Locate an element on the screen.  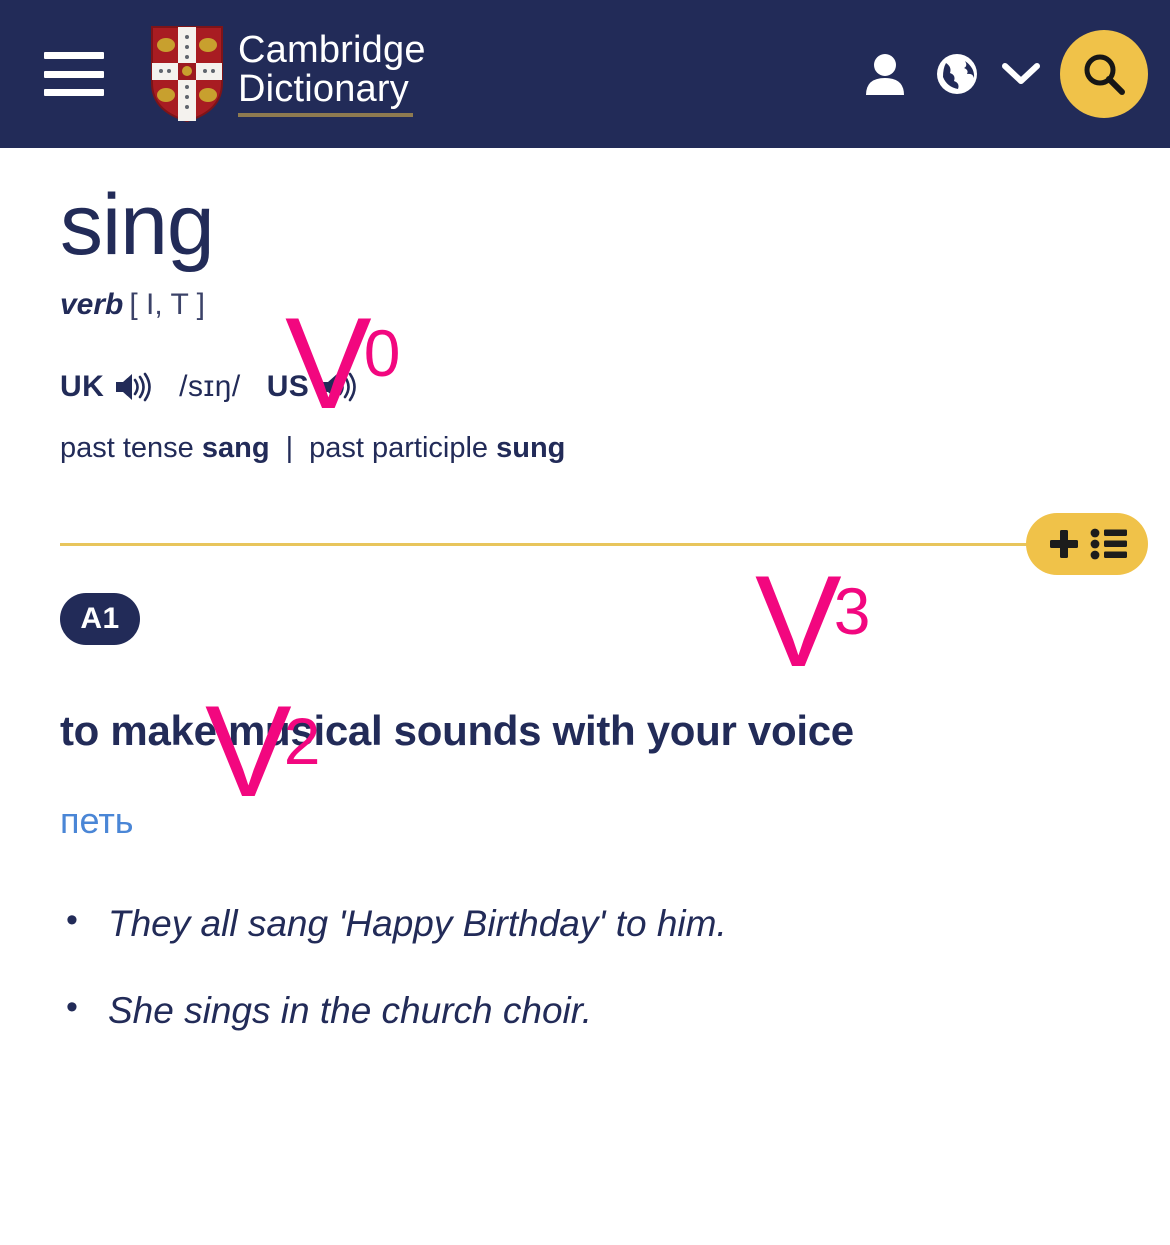
add-to-wordlist-button is located at coordinates (1087, 544).